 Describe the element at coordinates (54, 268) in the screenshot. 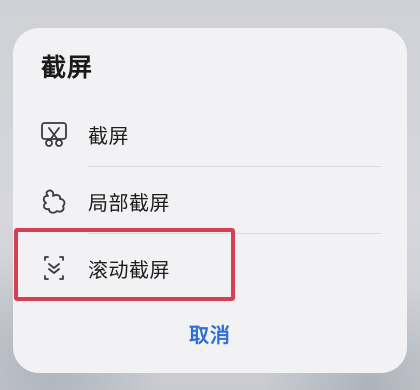

I see `scroll-capture-icon` at that location.